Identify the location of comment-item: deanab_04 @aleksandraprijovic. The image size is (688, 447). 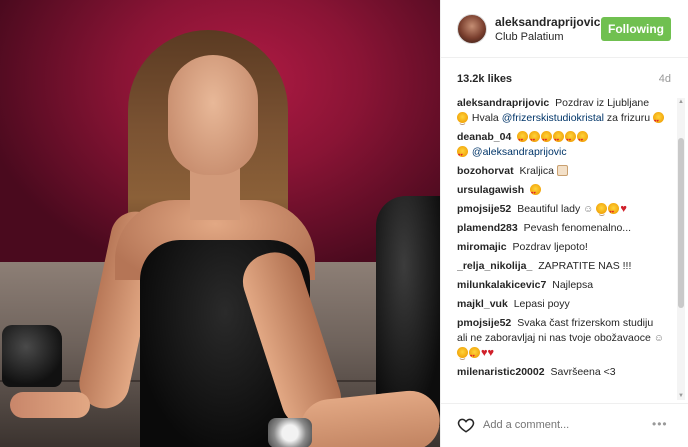
(561, 146).